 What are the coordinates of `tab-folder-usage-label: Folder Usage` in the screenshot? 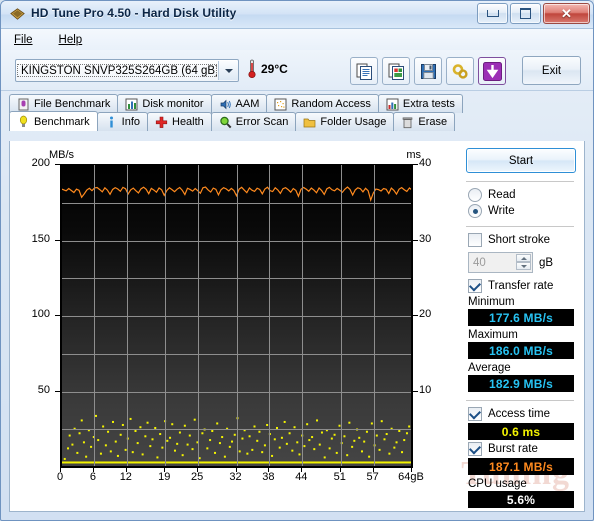 It's located at (353, 122).